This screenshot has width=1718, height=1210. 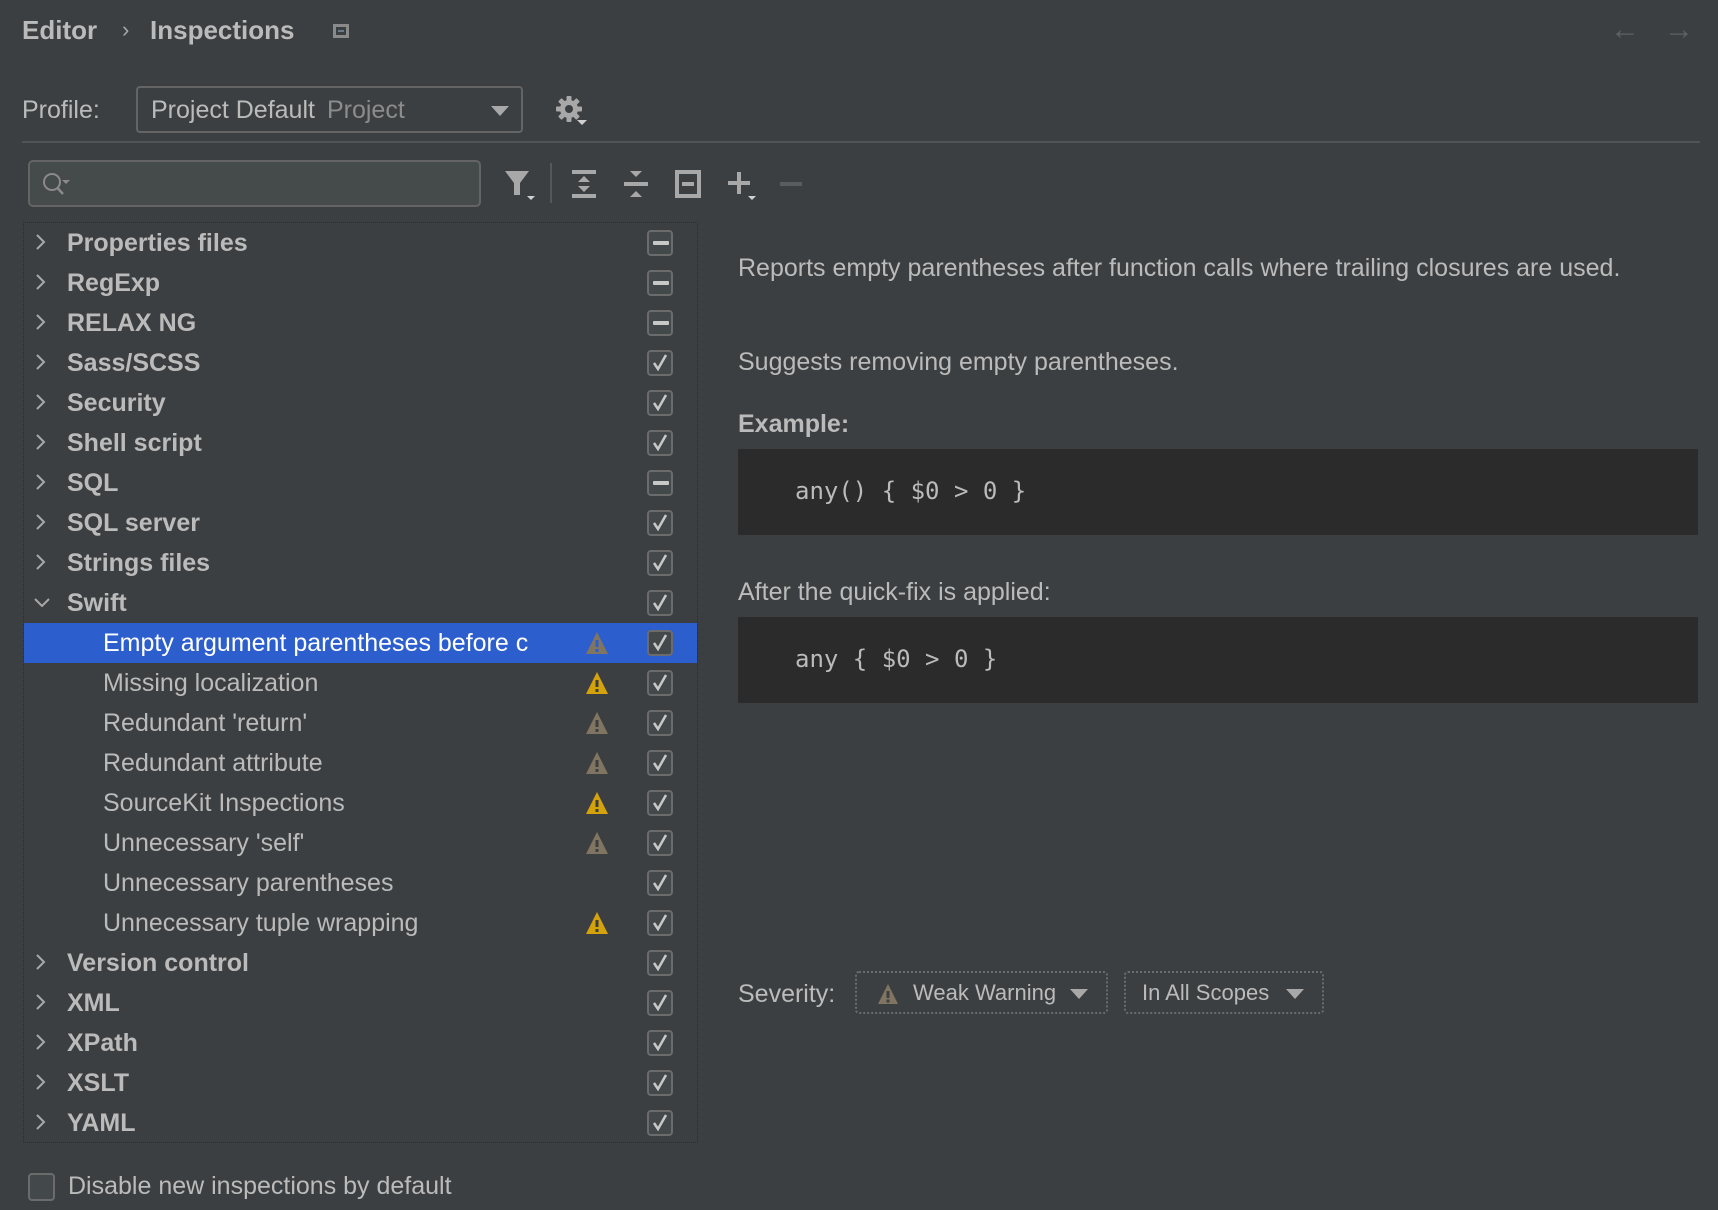 What do you see at coordinates (204, 843) in the screenshot?
I see `tree-row-label: Unnecessary 'self'` at bounding box center [204, 843].